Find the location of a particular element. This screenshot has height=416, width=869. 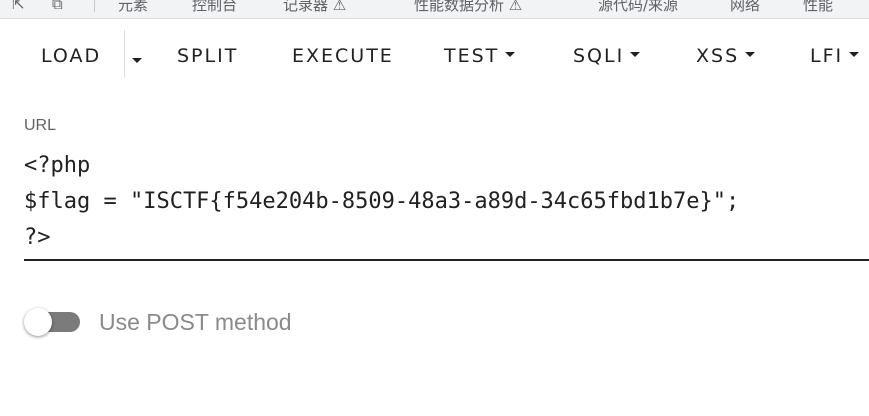

device-toolbar-icon: ⧉ is located at coordinates (57, 9).